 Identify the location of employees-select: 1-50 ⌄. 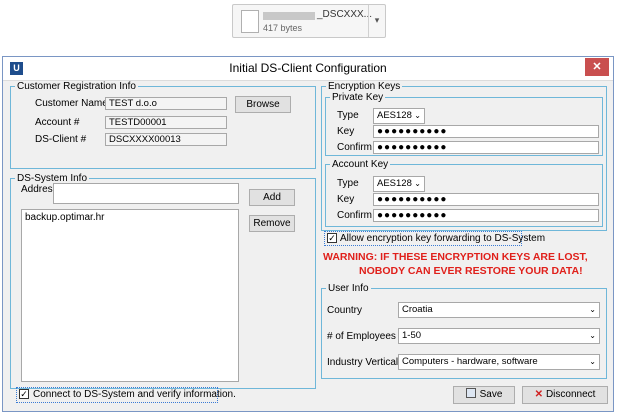
(499, 336).